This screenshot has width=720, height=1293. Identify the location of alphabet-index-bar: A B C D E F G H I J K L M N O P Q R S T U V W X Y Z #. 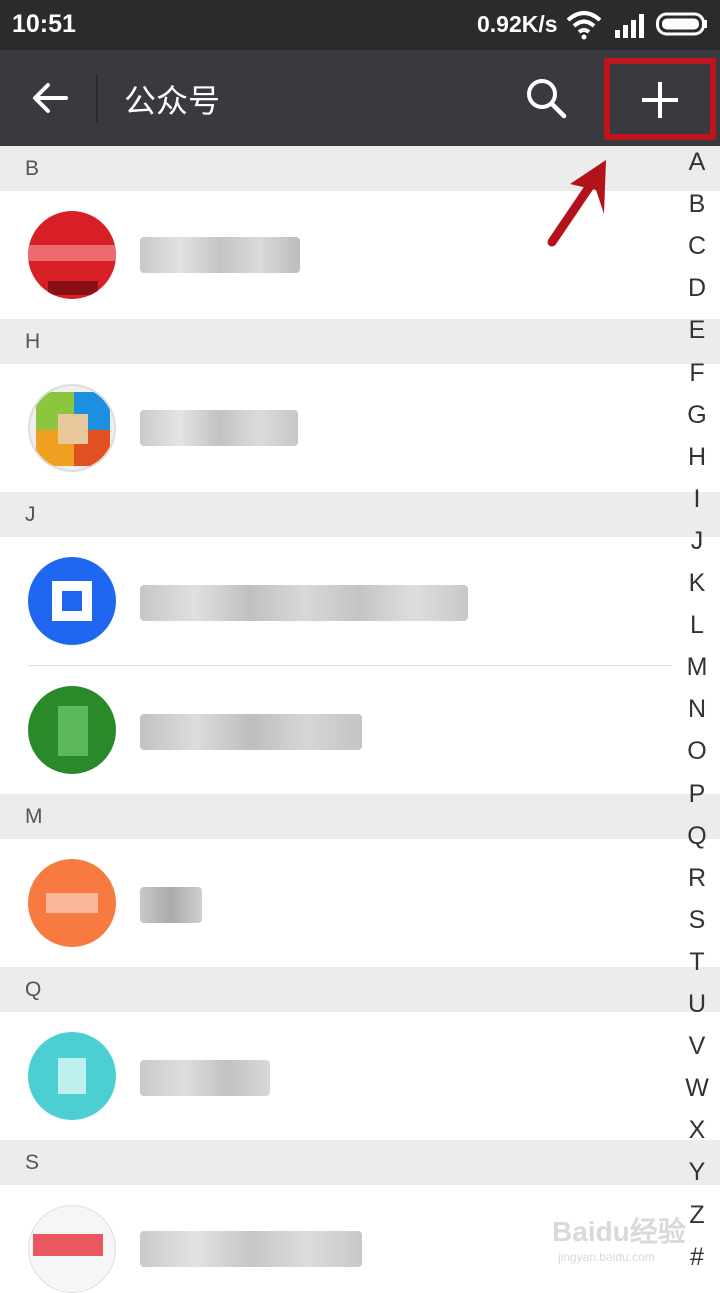
(697, 713).